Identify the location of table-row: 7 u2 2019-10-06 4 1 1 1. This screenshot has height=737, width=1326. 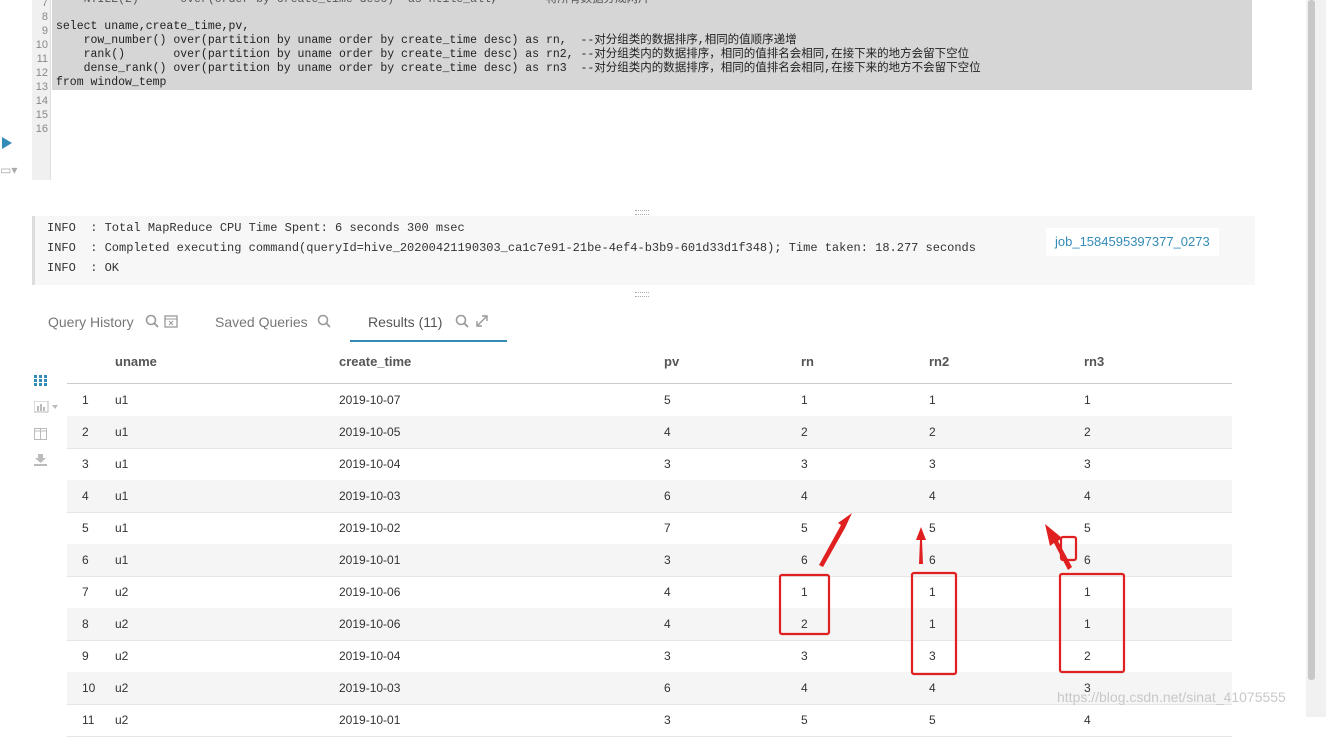
(649, 592).